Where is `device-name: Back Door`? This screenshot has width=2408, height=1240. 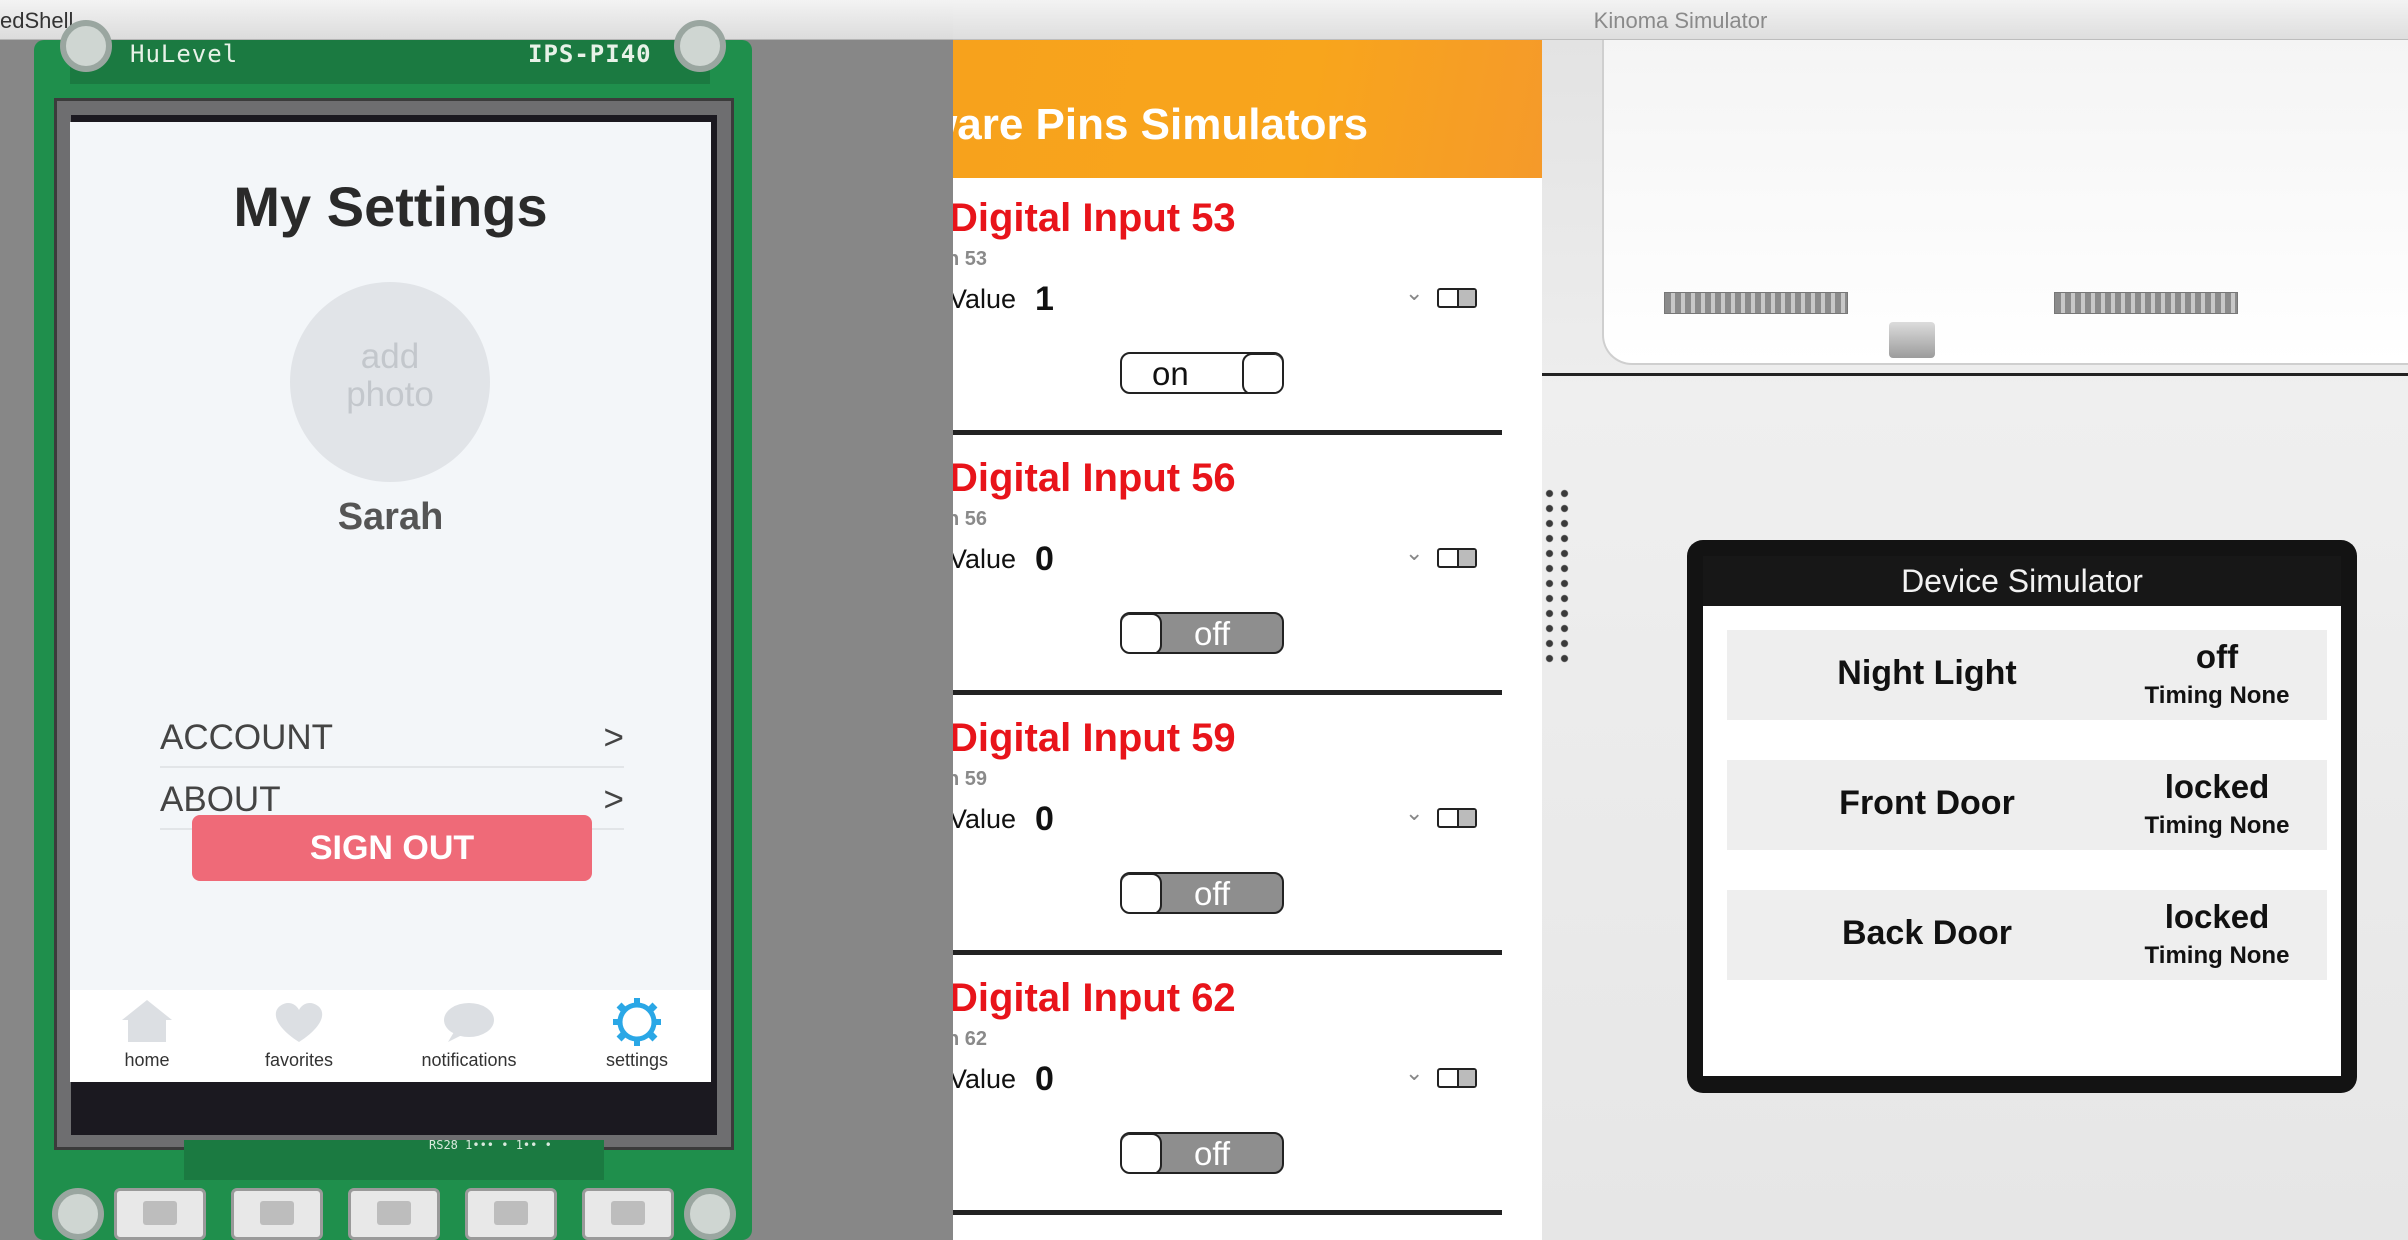 device-name: Back Door is located at coordinates (1927, 933).